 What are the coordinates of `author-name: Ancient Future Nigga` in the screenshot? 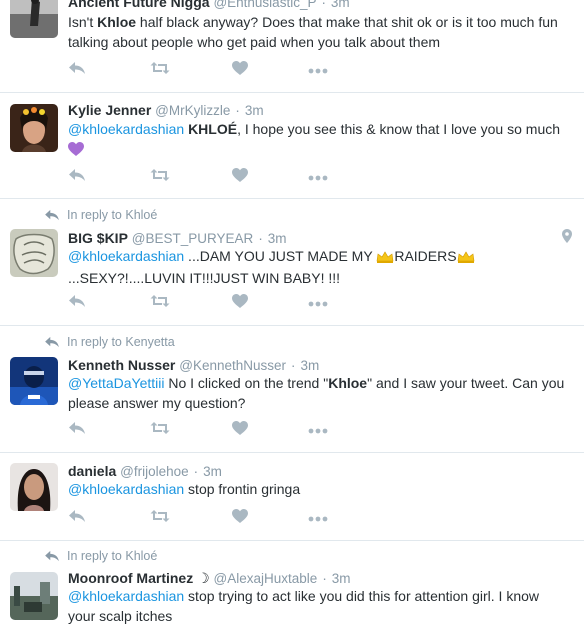 It's located at (139, 5).